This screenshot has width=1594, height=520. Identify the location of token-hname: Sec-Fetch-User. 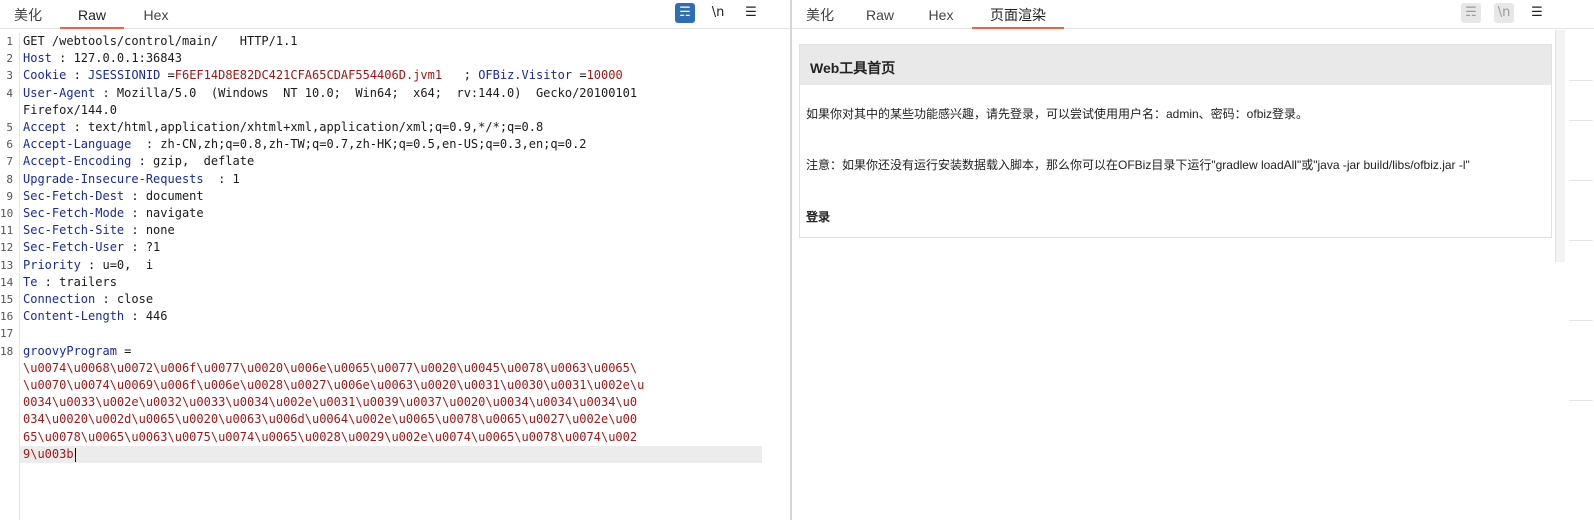
(74, 247).